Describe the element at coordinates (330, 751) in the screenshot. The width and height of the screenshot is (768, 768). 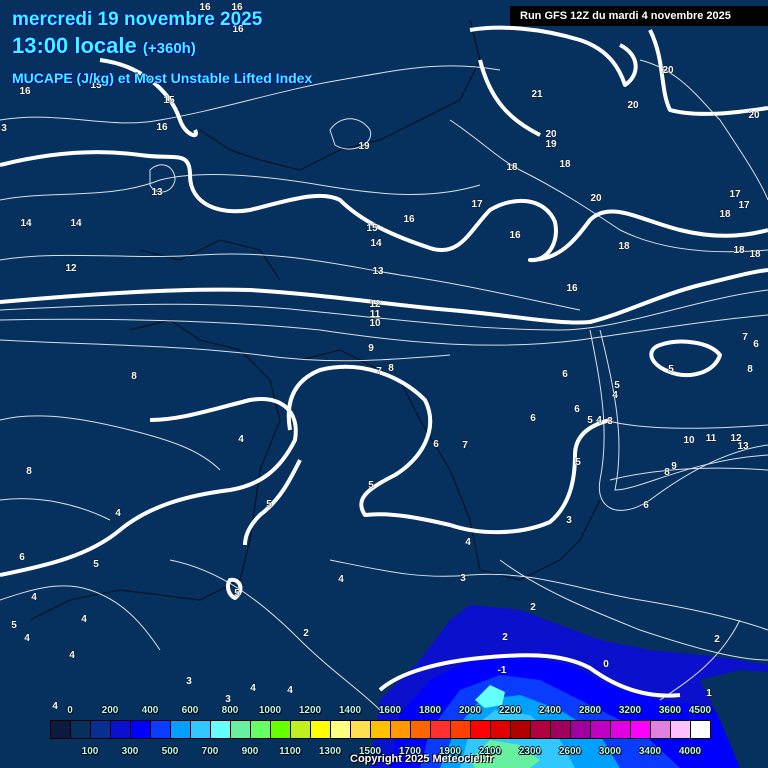
I see `legend-bottom-label: 1300` at that location.